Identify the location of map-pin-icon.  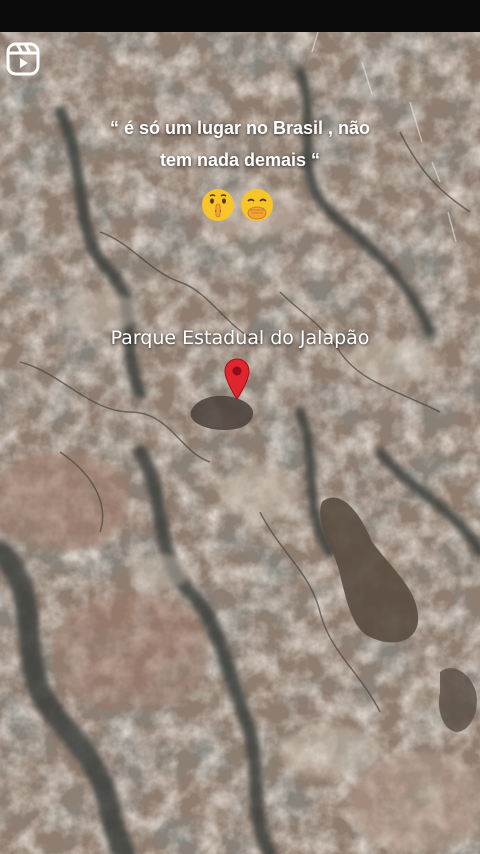
(237, 378).